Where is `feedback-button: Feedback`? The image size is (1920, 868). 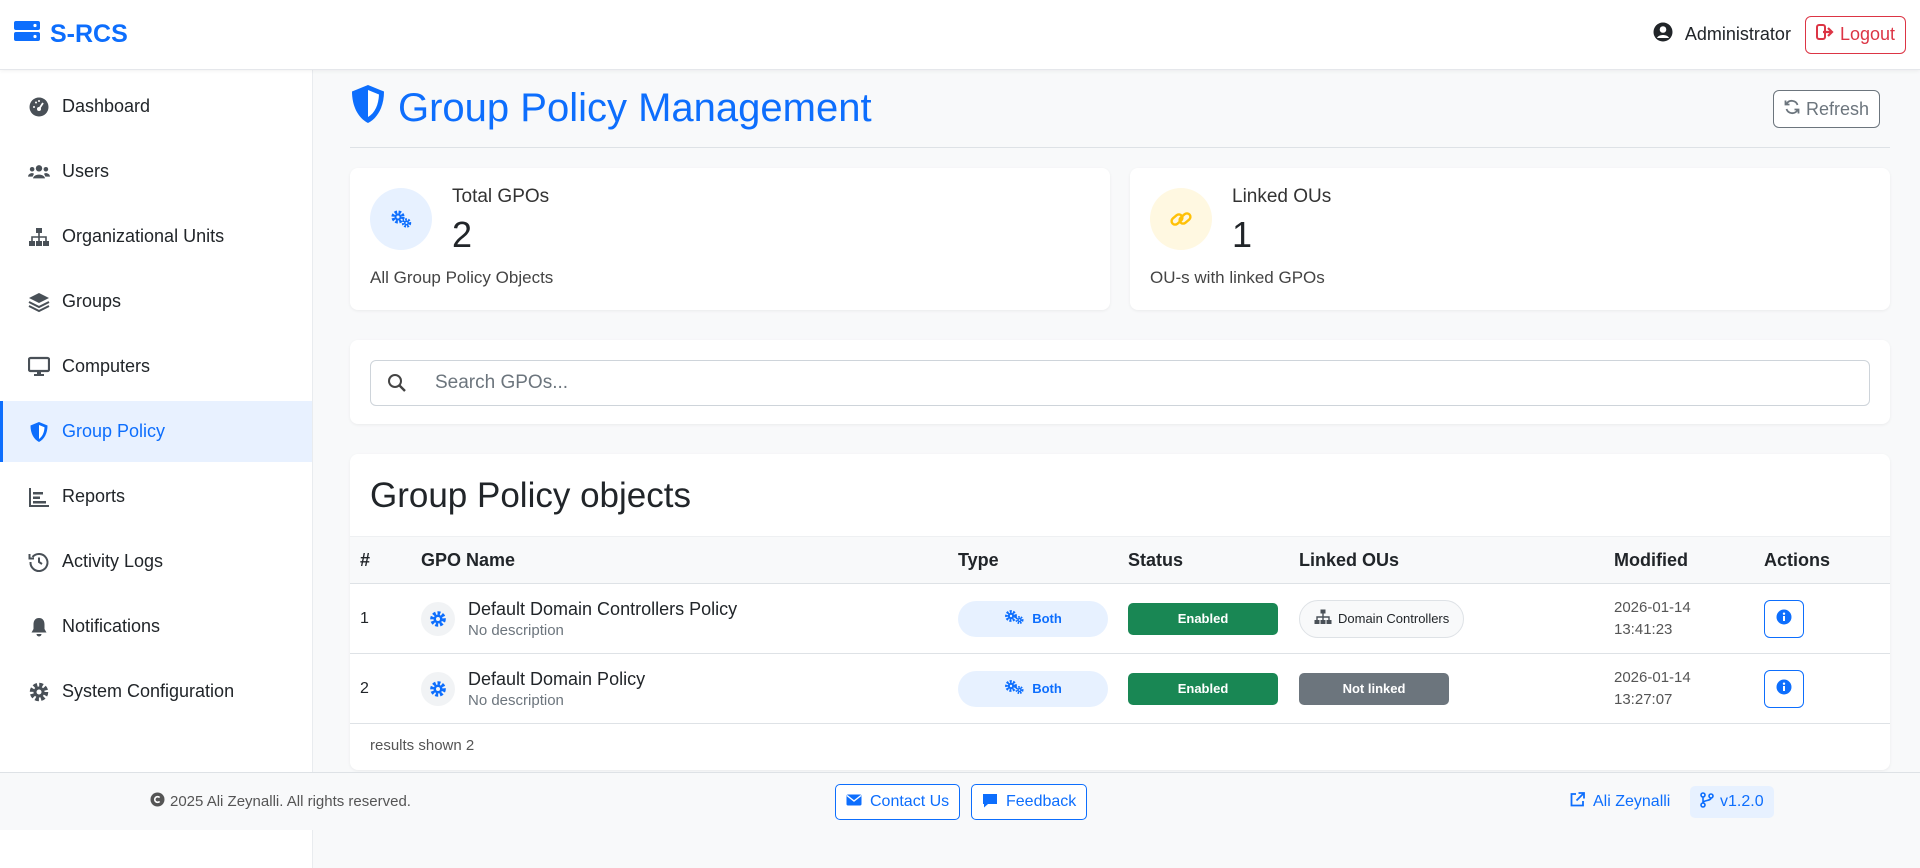 feedback-button: Feedback is located at coordinates (1029, 802).